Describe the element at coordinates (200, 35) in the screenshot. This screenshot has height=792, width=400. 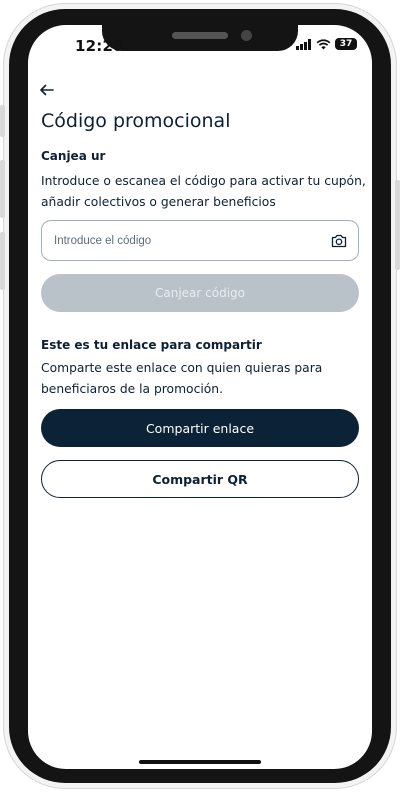
I see `speaker-grille` at that location.